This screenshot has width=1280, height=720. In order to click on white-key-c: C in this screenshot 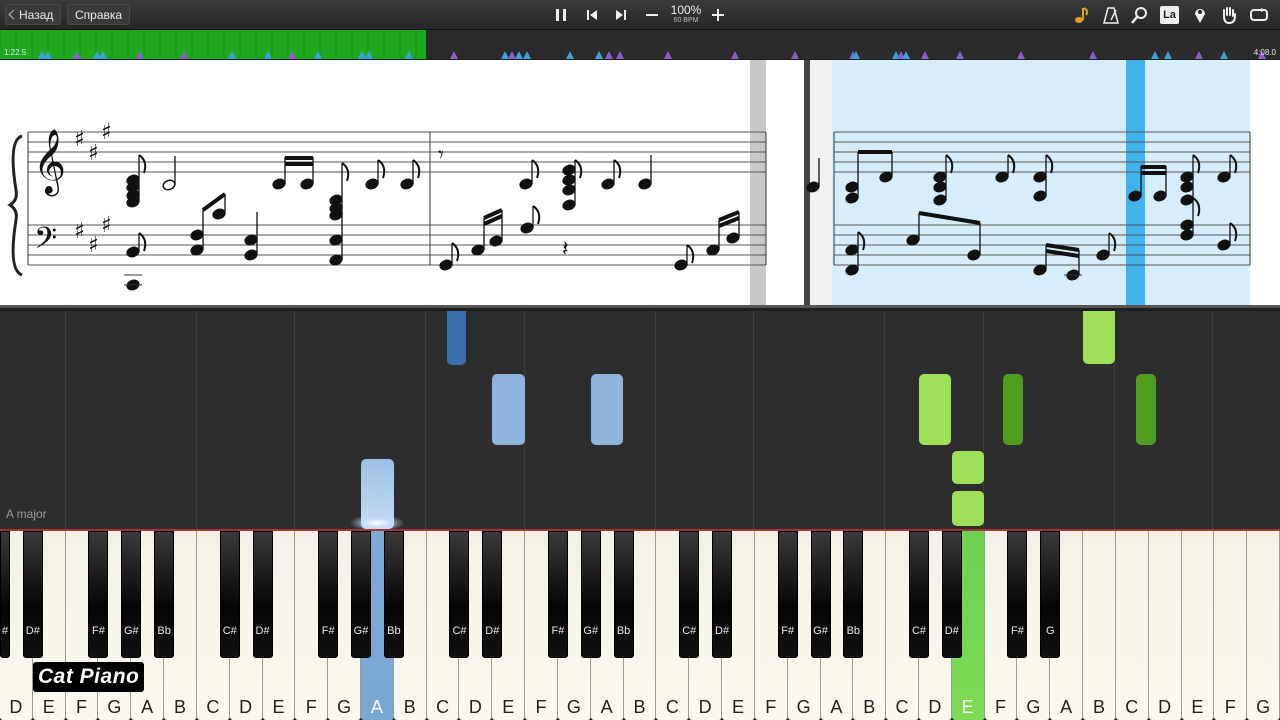, I will do `click(1132, 625)`.